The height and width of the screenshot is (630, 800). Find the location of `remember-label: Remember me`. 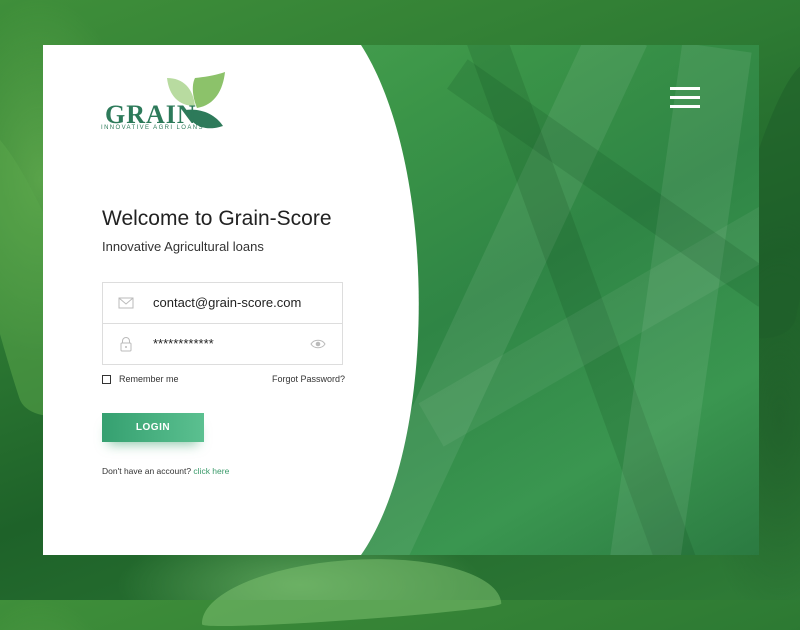

remember-label: Remember me is located at coordinates (149, 379).